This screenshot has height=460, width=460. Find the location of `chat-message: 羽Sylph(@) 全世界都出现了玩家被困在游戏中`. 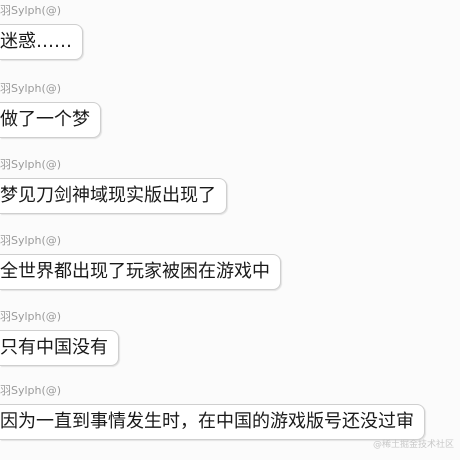

chat-message: 羽Sylph(@) 全世界都出现了玩家被困在游戏中 is located at coordinates (140, 262).